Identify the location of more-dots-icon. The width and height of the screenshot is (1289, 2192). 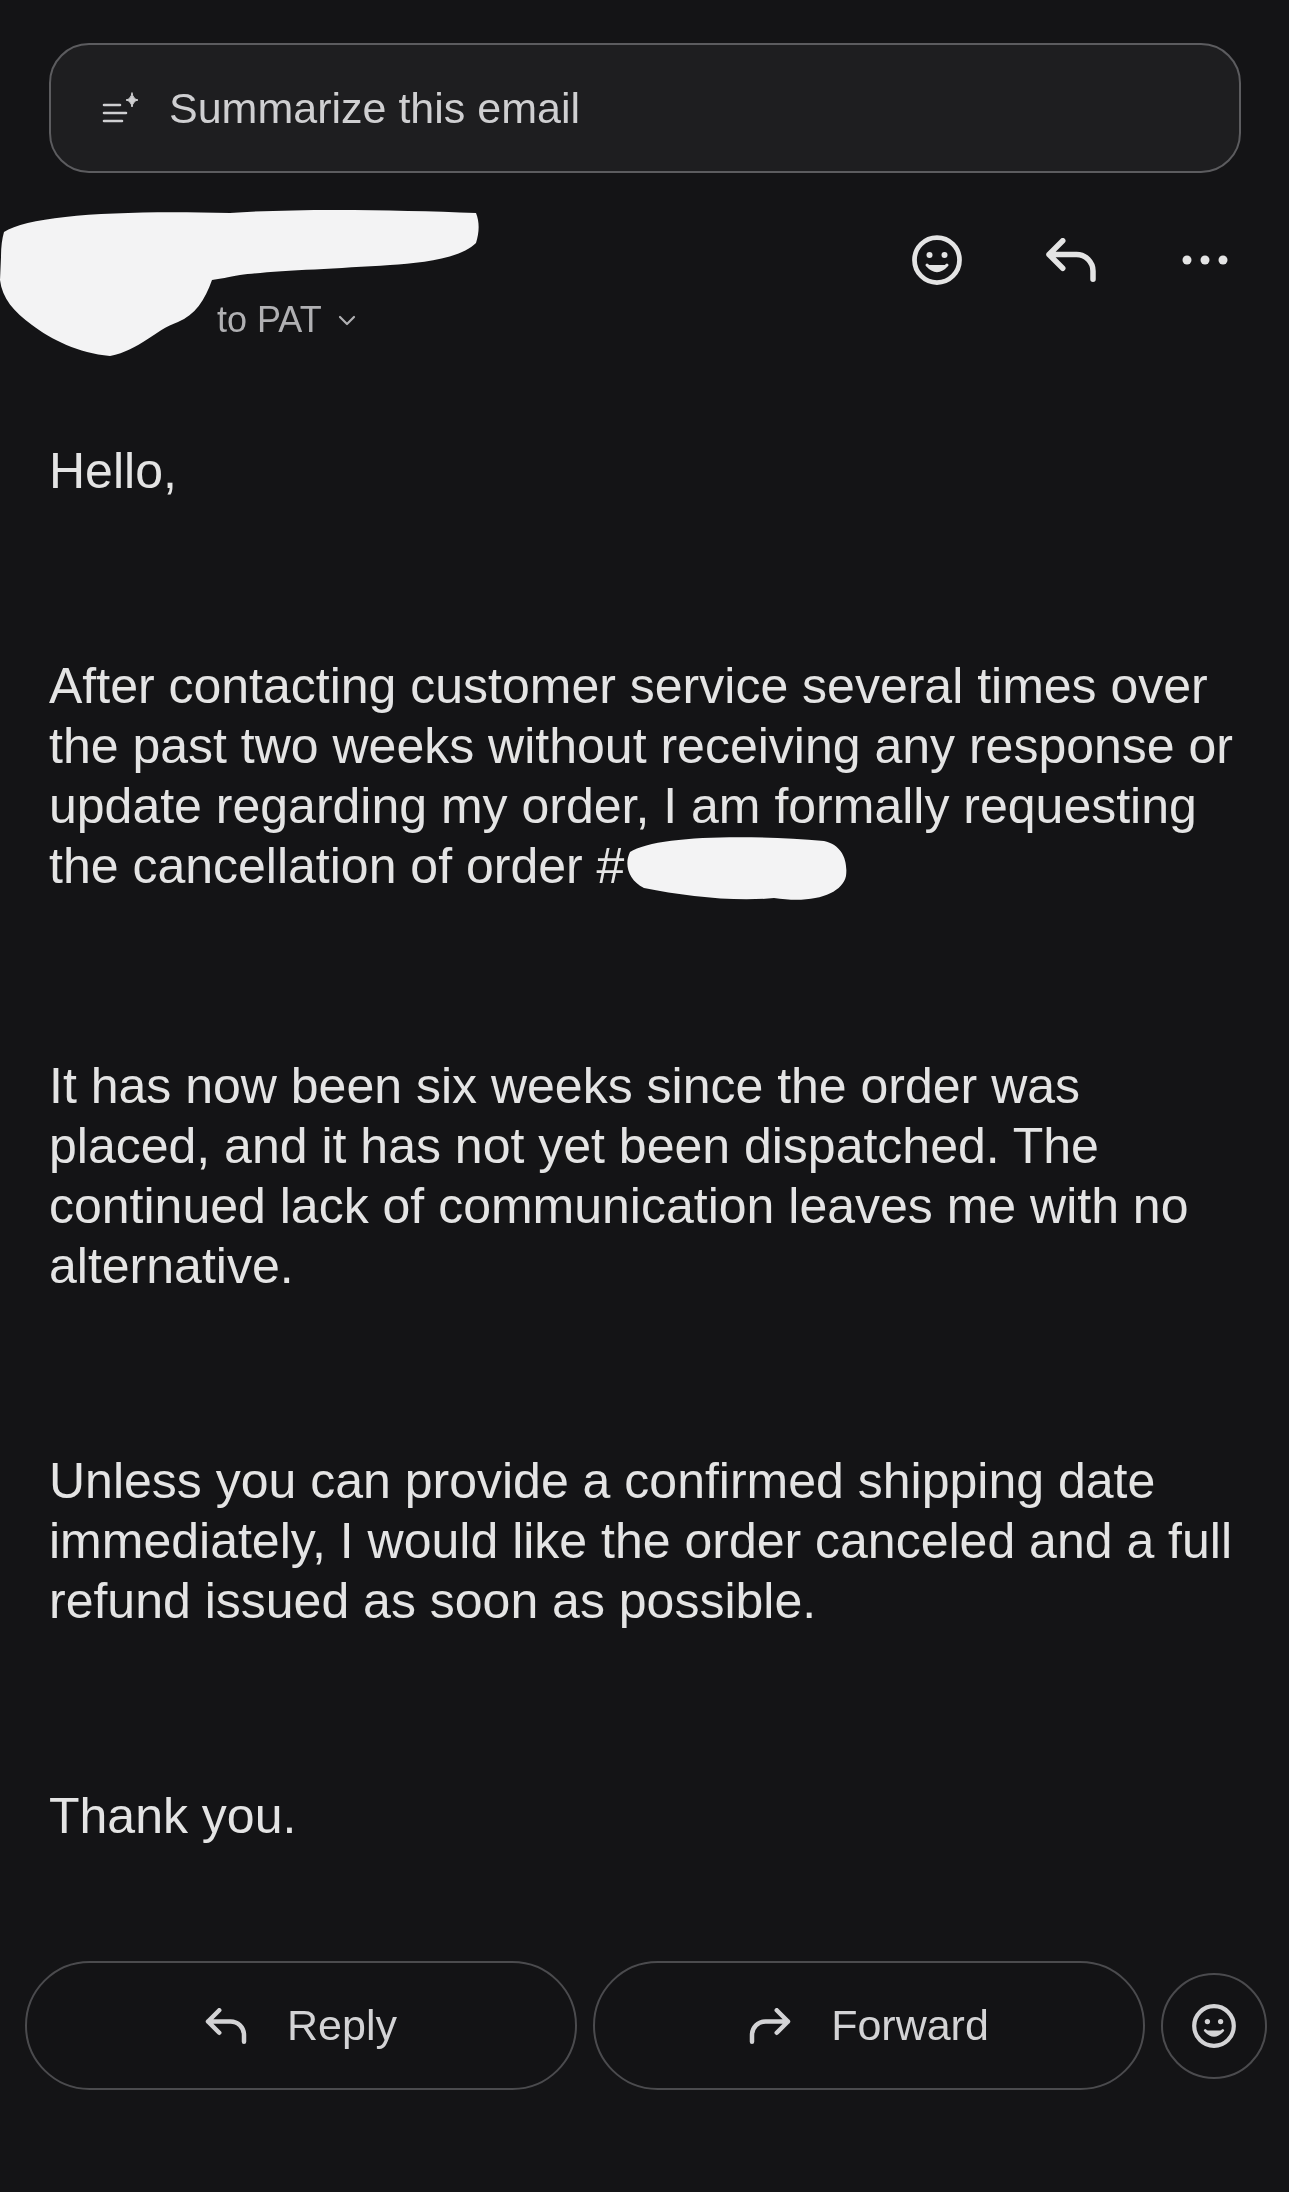
(1205, 260).